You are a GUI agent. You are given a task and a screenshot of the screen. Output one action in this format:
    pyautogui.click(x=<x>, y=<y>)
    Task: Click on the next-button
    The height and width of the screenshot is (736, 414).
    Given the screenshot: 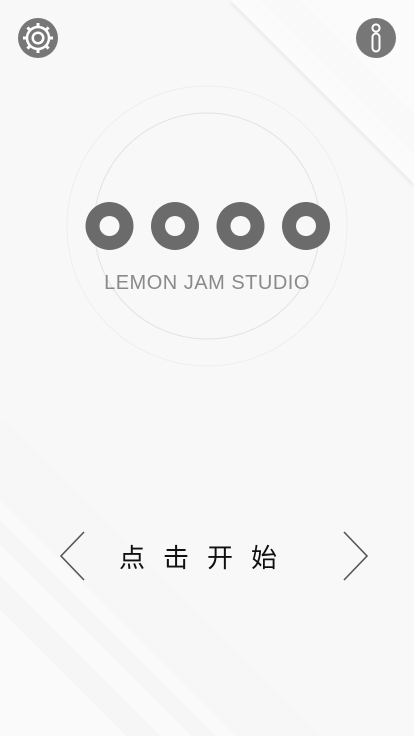 What is the action you would take?
    pyautogui.click(x=355, y=556)
    